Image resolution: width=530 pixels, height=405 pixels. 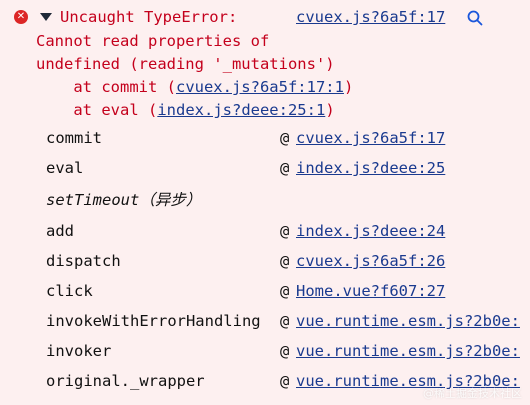 What do you see at coordinates (149, 17) in the screenshot?
I see `error-title: Uncaught TypeError:` at bounding box center [149, 17].